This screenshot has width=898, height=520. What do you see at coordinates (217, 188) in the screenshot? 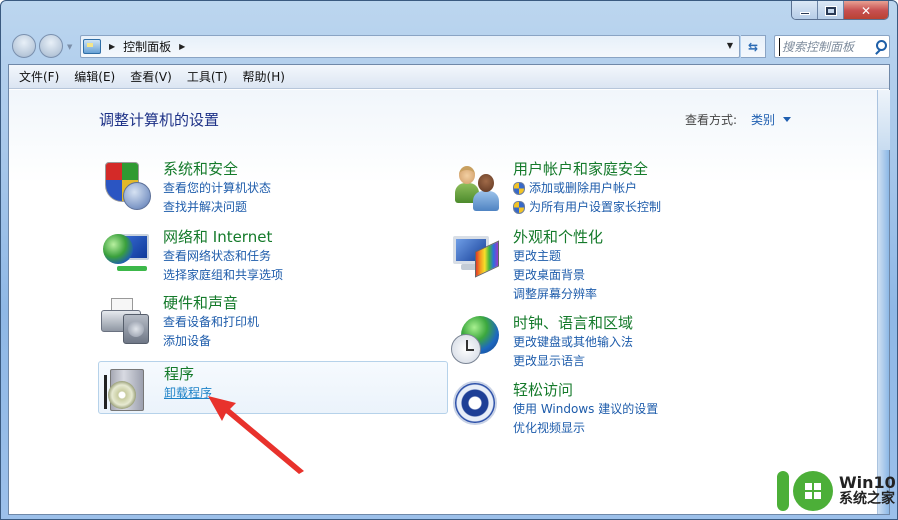
I see `category-link: 查看您的计算机状态` at bounding box center [217, 188].